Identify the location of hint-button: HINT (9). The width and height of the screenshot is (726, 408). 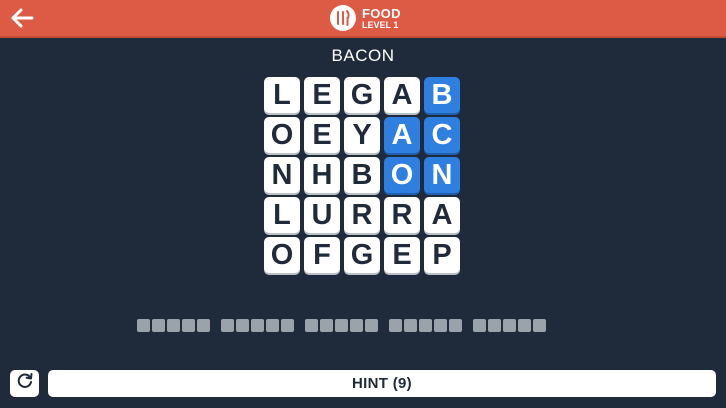
(382, 383).